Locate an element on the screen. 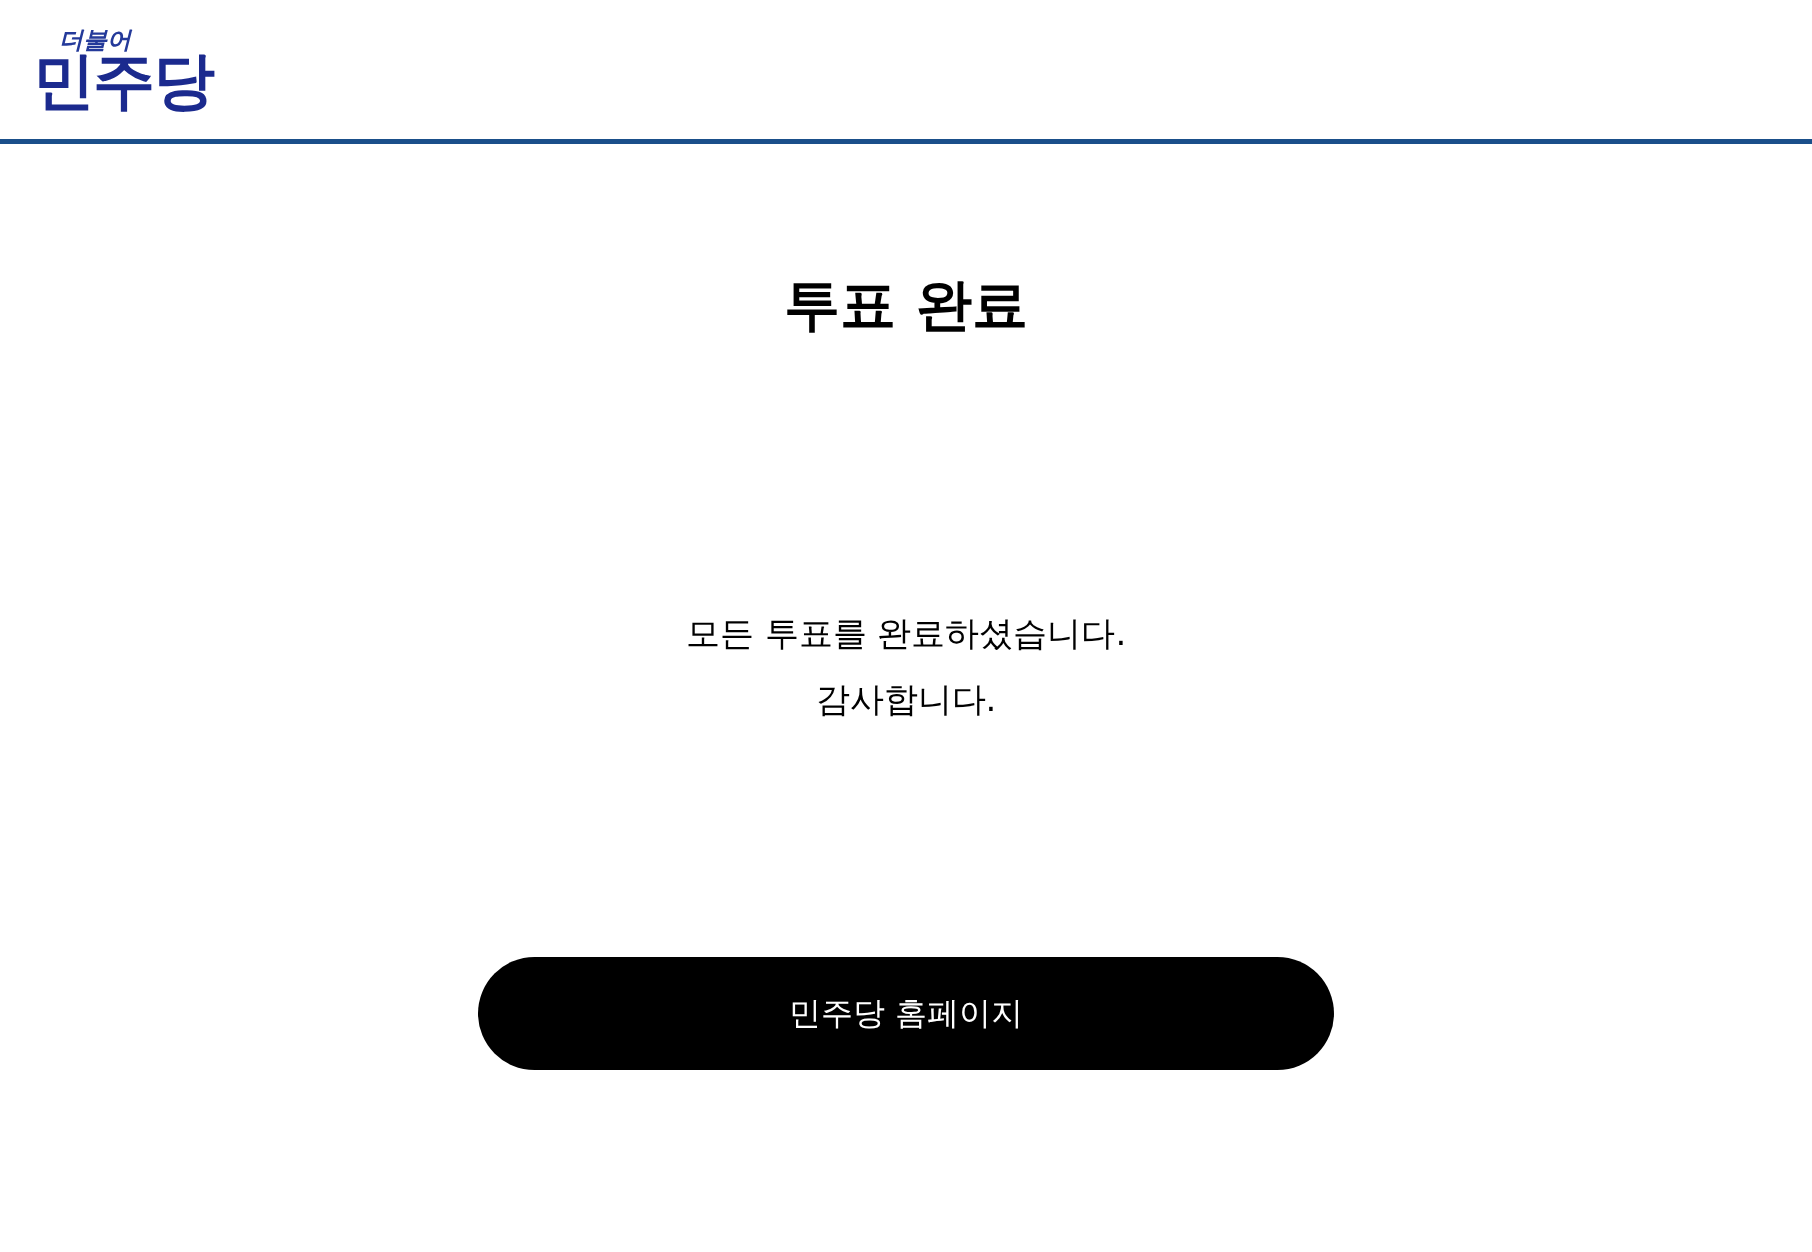 Image resolution: width=1812 pixels, height=1252 pixels. completion-message: 모든 투표를 완료하셨습니다. 감사합니다. is located at coordinates (906, 666).